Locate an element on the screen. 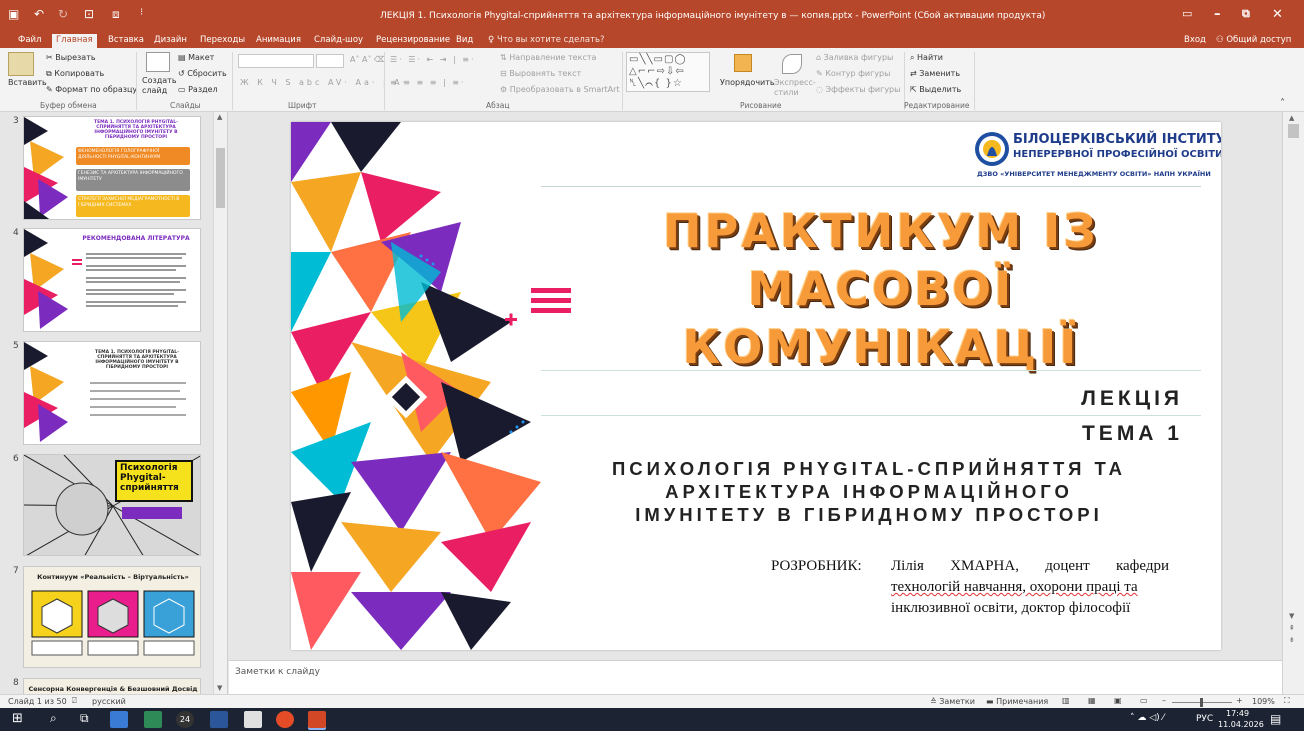  format-painter-button: ✎ Формат по образцу is located at coordinates (91, 89).